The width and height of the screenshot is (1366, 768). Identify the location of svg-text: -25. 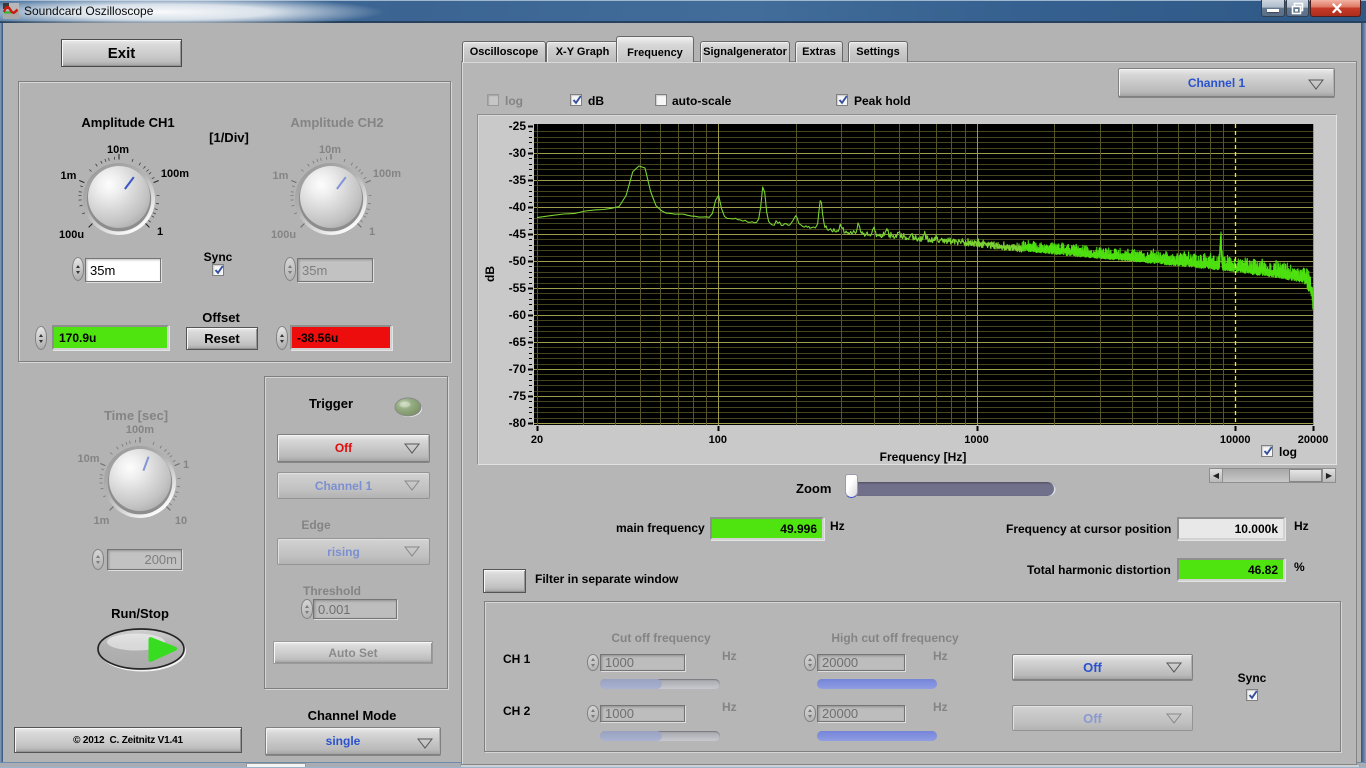
(518, 126).